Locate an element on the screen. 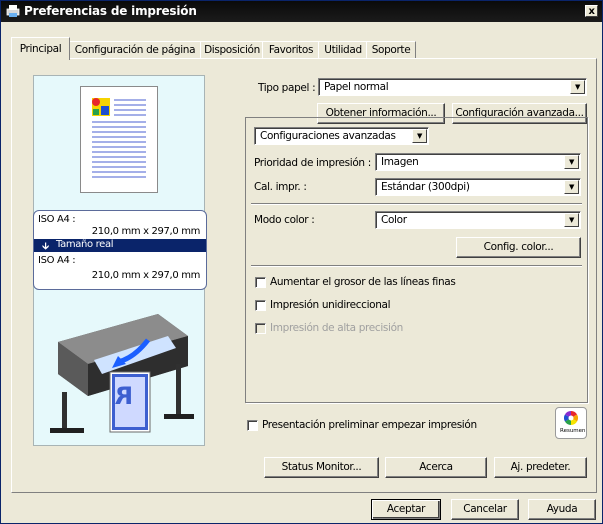  thicken-fine-lines-checkbox is located at coordinates (260, 282).